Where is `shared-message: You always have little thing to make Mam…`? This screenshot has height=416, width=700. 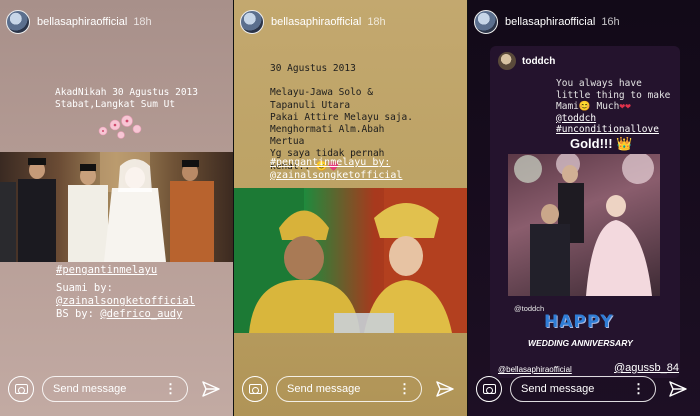 shared-message: You always have little thing to make Mam… is located at coordinates (616, 107).